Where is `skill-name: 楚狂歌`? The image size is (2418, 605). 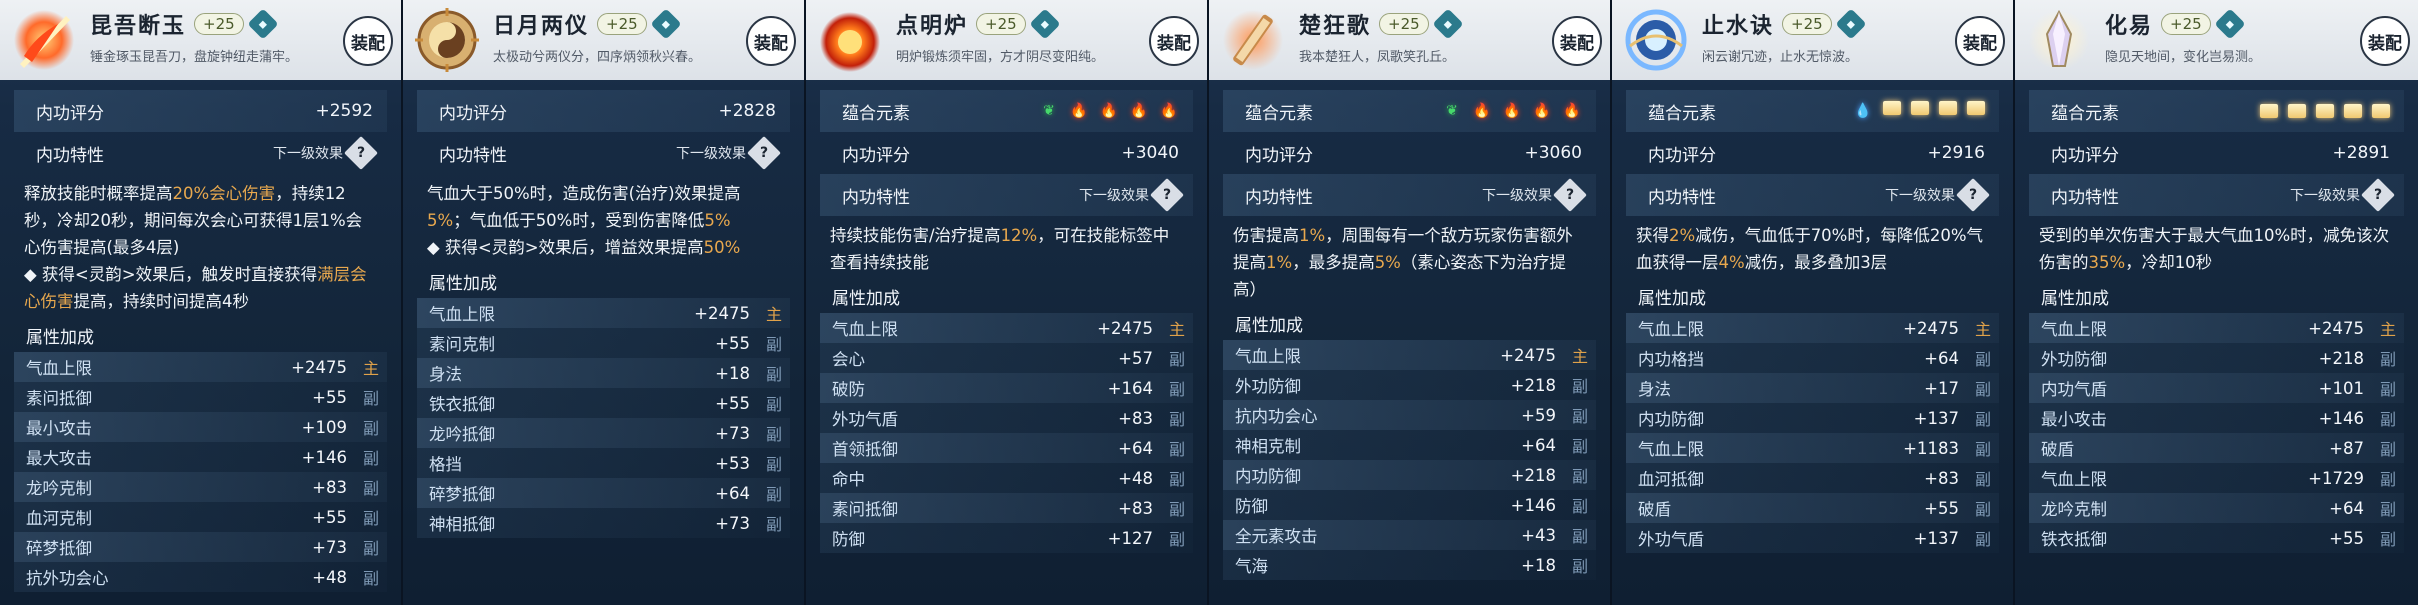
skill-name: 楚狂歌 is located at coordinates (1335, 26).